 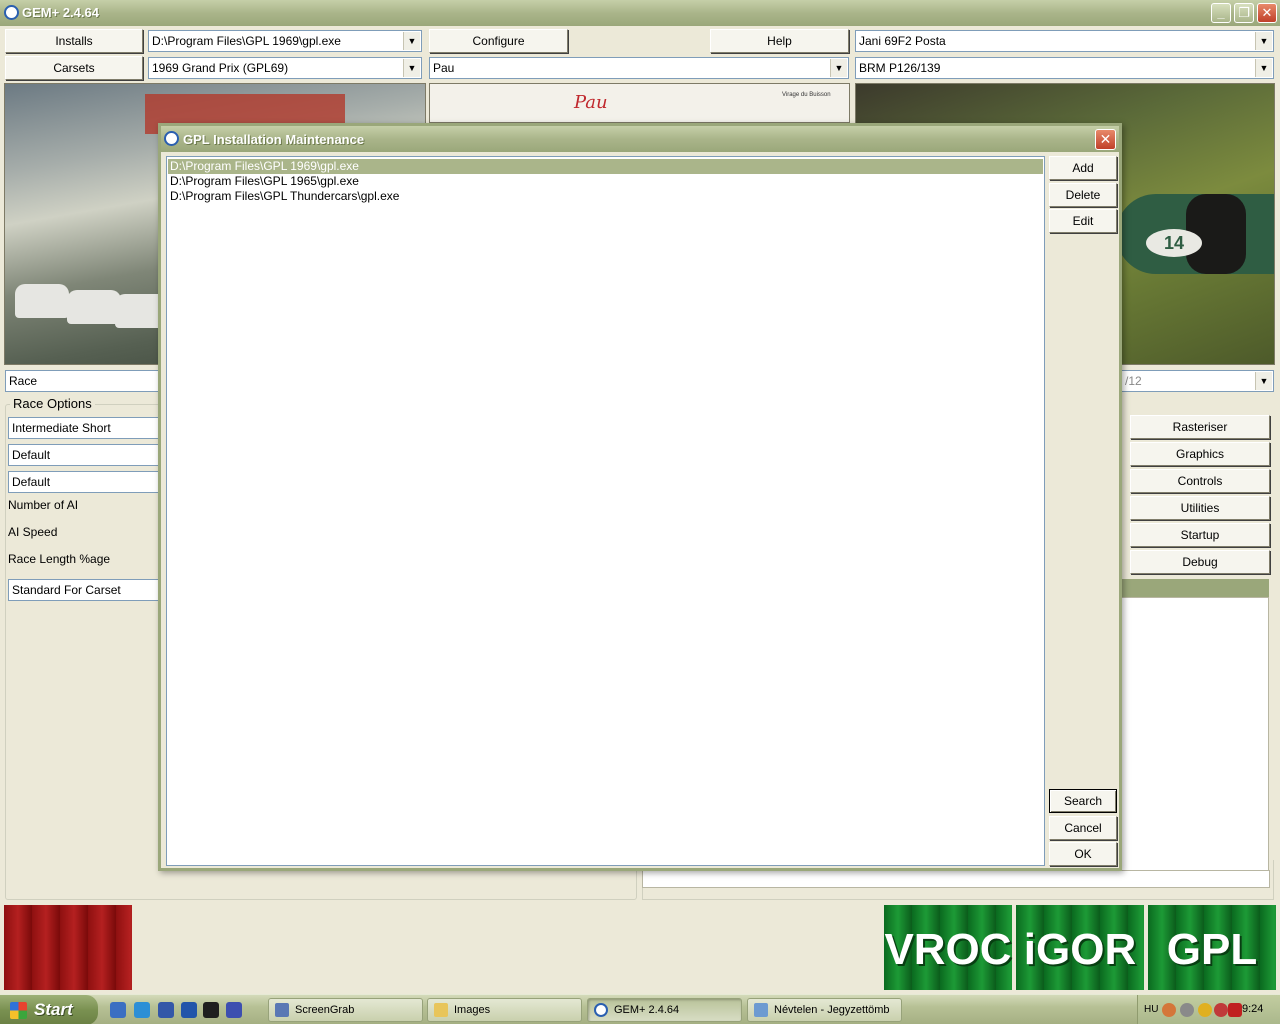 I want to click on carset-select: 1969 Grand Prix (GPL69) ▼, so click(x=285, y=68).